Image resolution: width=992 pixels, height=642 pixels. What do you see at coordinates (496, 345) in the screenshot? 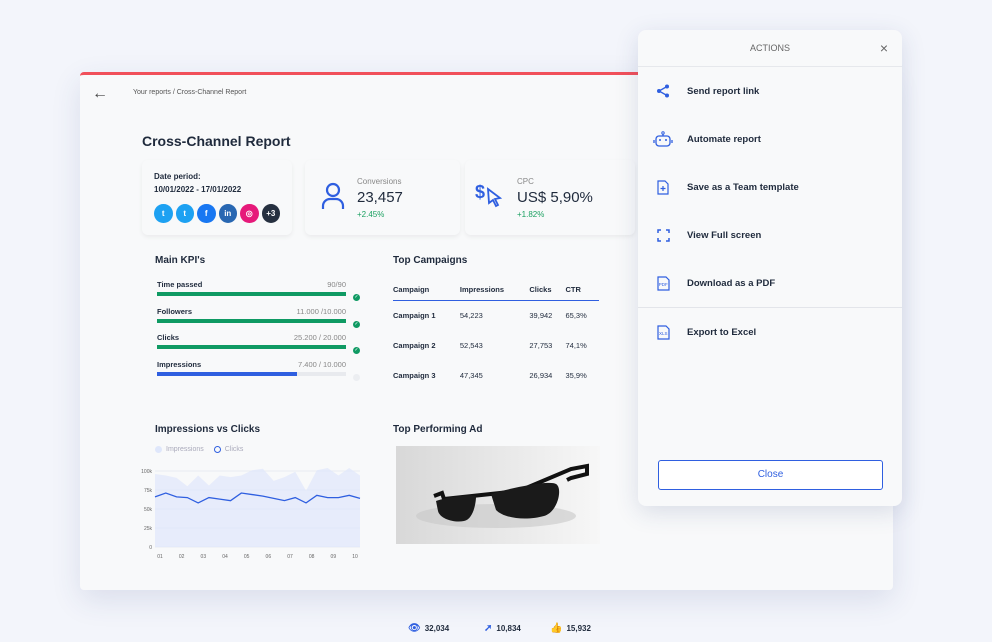
I see `table-row: Campaign 2 52,543 27,753 74,1%` at bounding box center [496, 345].